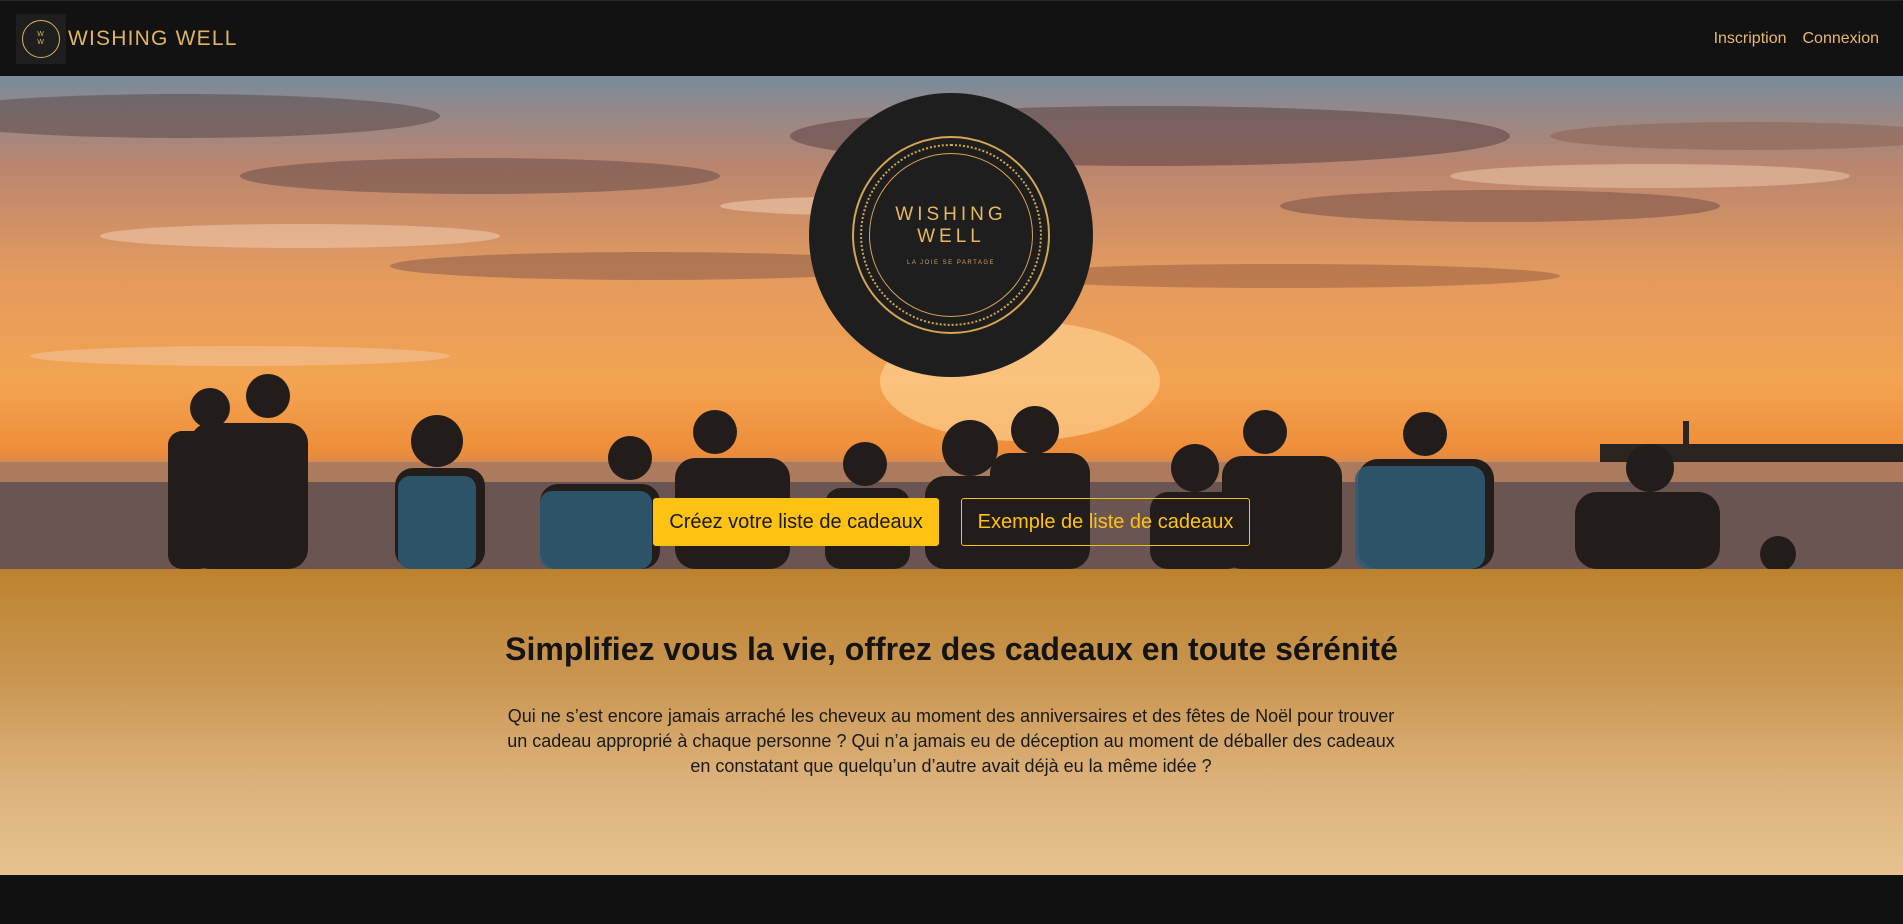  What do you see at coordinates (951, 899) in the screenshot?
I see `footer-bar` at bounding box center [951, 899].